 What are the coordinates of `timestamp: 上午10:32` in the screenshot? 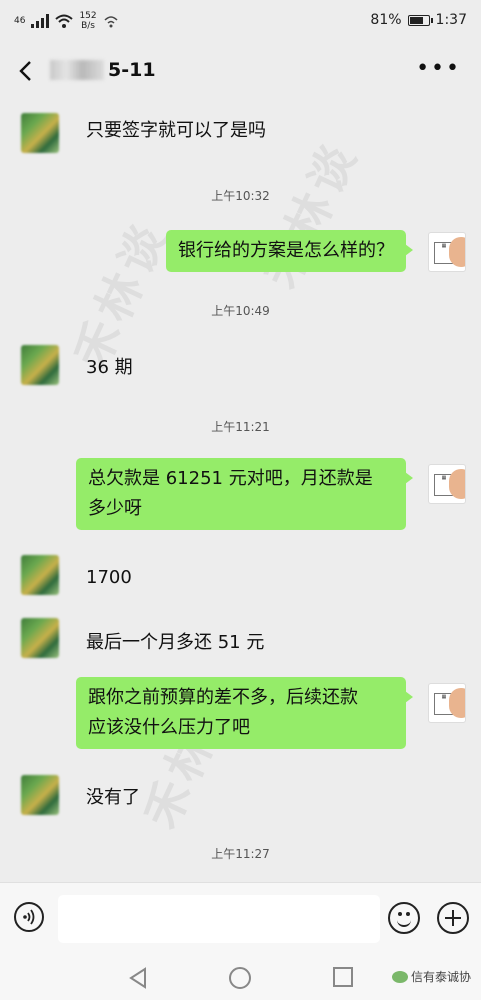 It's located at (240, 196).